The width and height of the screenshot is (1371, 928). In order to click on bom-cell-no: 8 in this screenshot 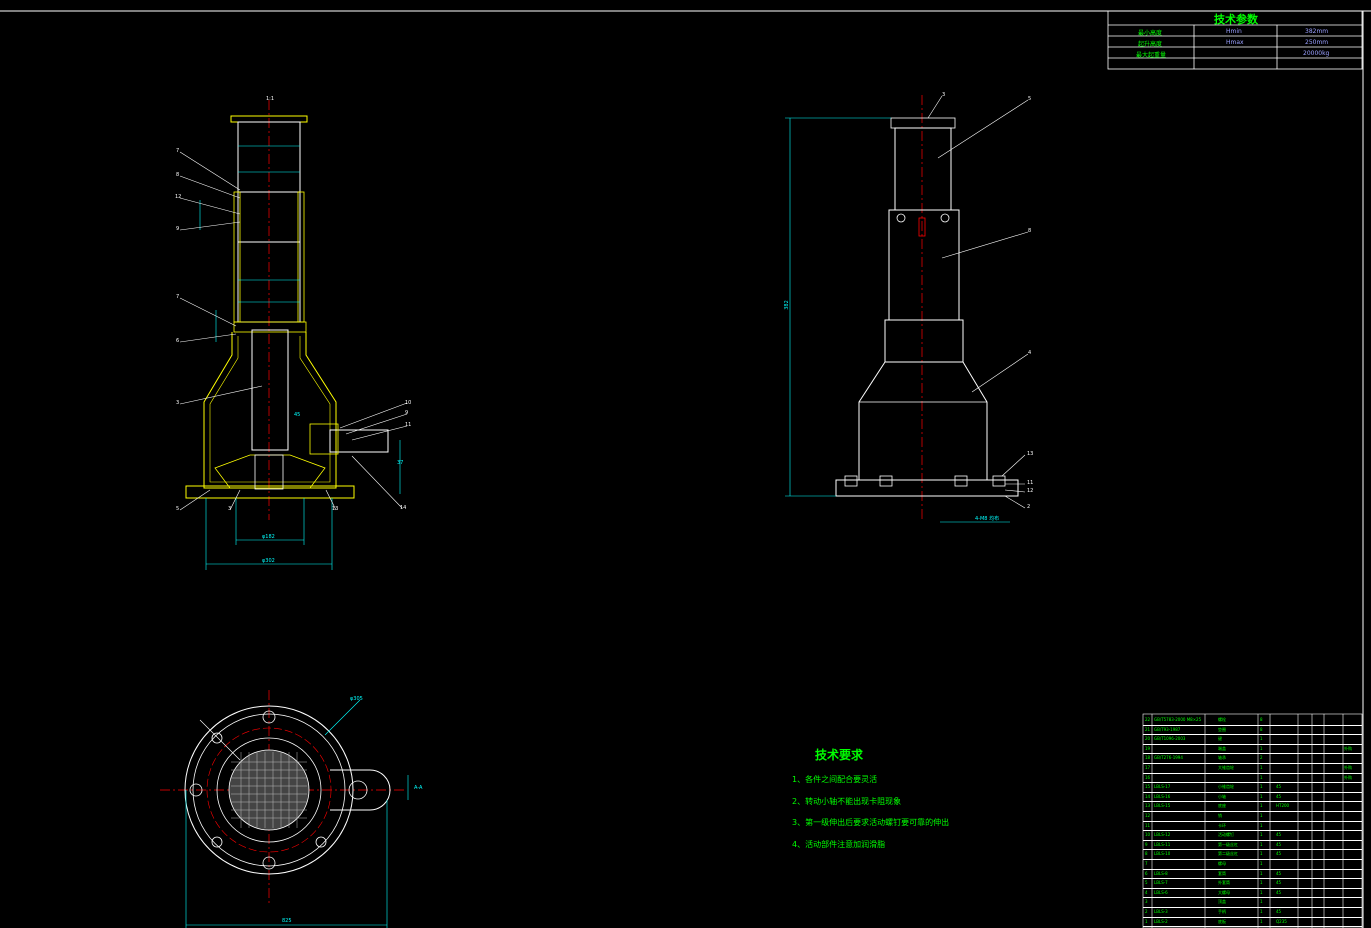, I will do `click(1146, 854)`.